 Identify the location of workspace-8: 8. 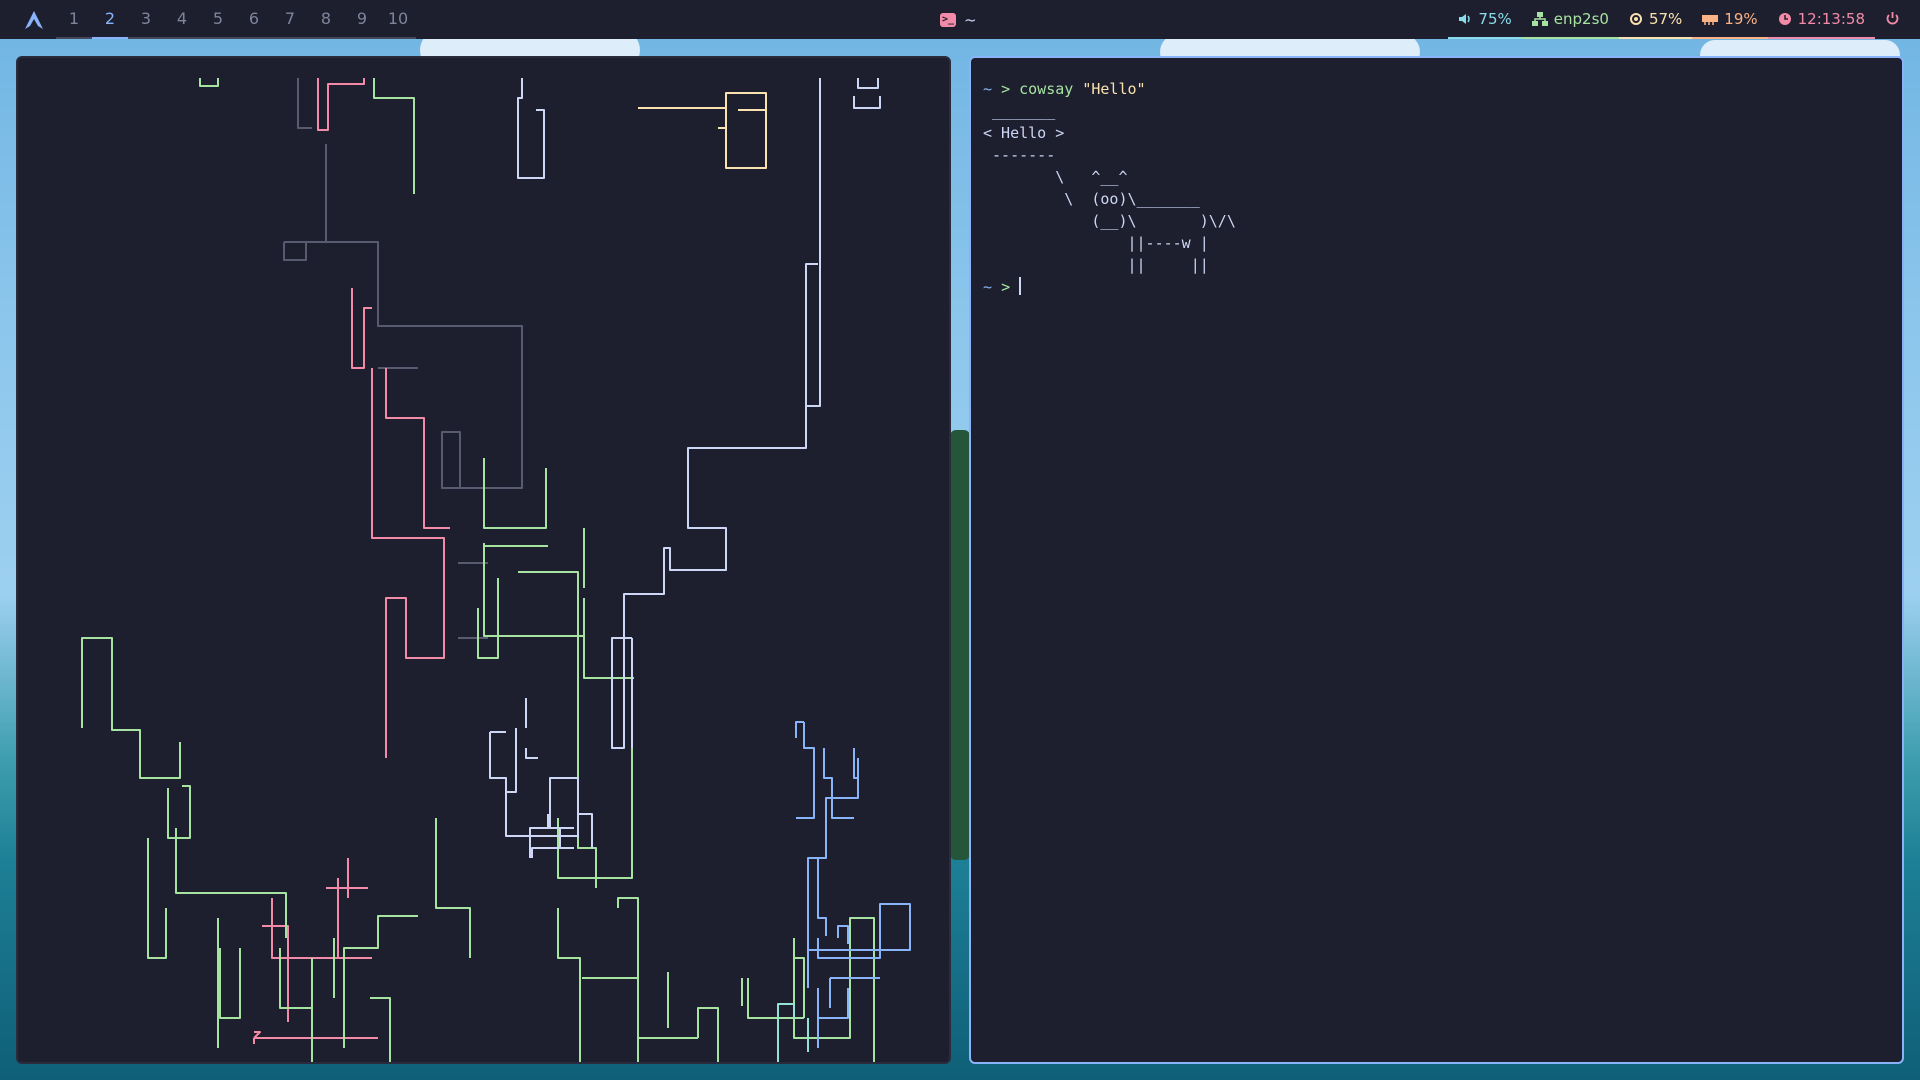
(326, 19).